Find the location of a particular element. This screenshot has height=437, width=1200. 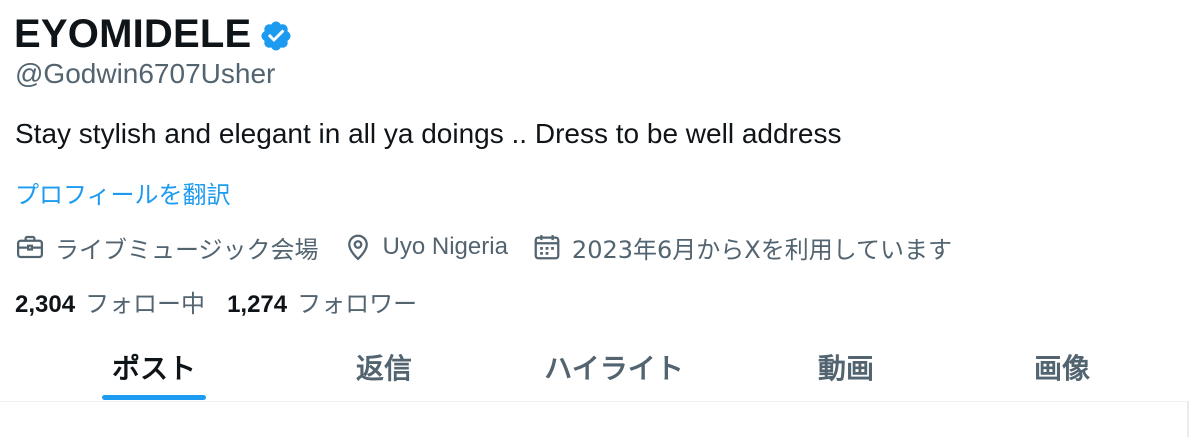

location-pin-icon is located at coordinates (357, 247).